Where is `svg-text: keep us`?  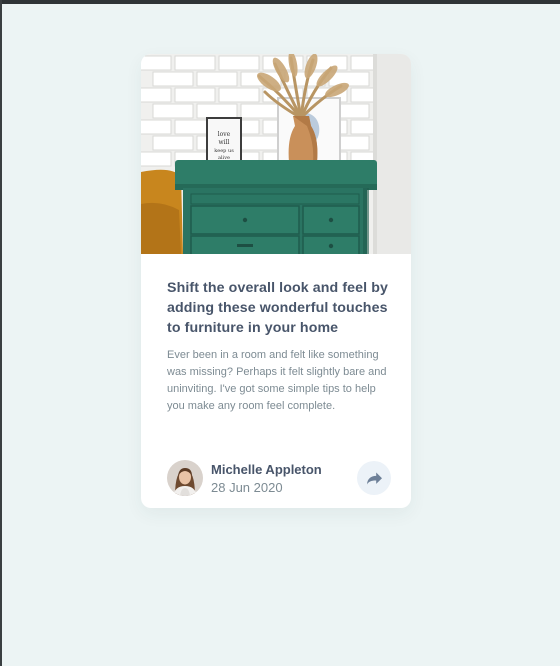 svg-text: keep us is located at coordinates (224, 151).